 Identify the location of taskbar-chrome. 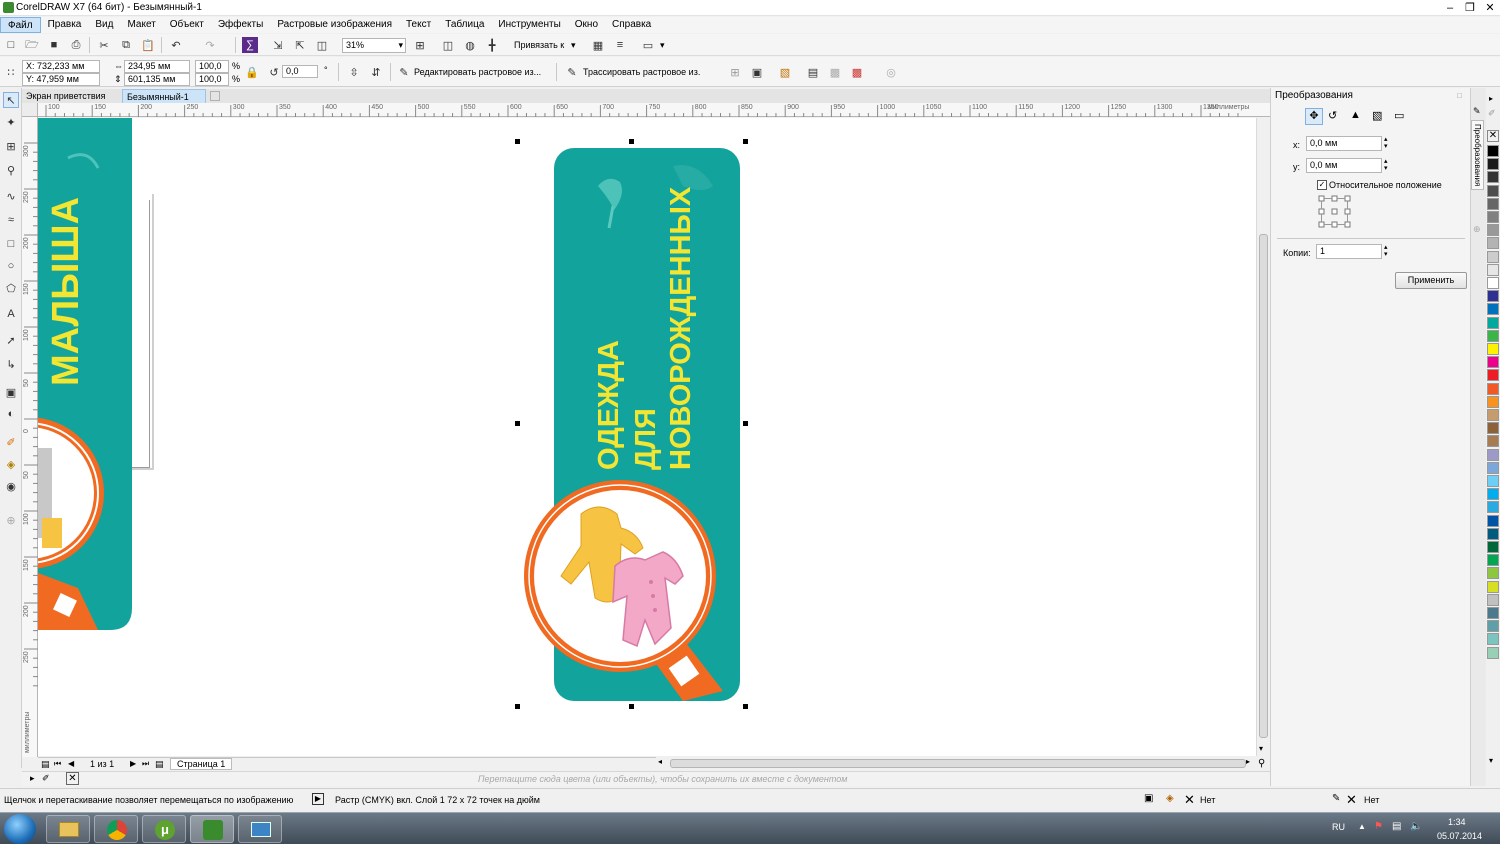
(116, 829).